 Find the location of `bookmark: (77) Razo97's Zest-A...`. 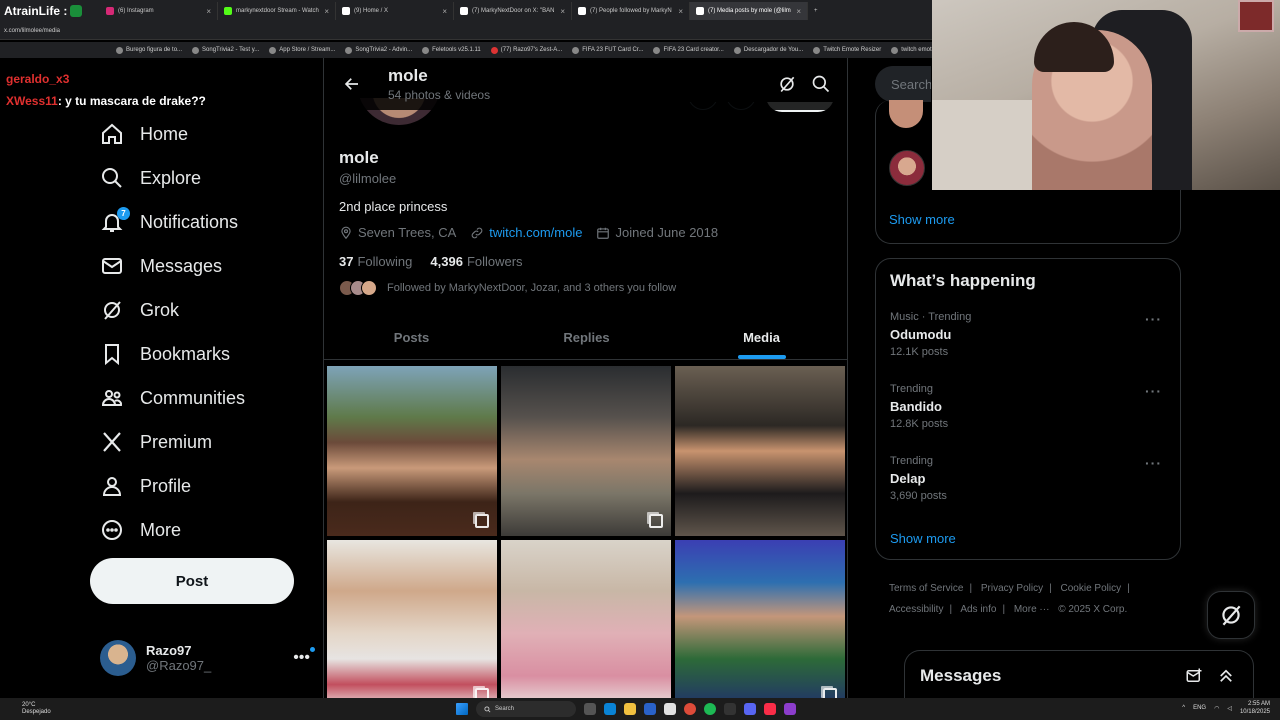

bookmark: (77) Razo97's Zest-A... is located at coordinates (526, 50).